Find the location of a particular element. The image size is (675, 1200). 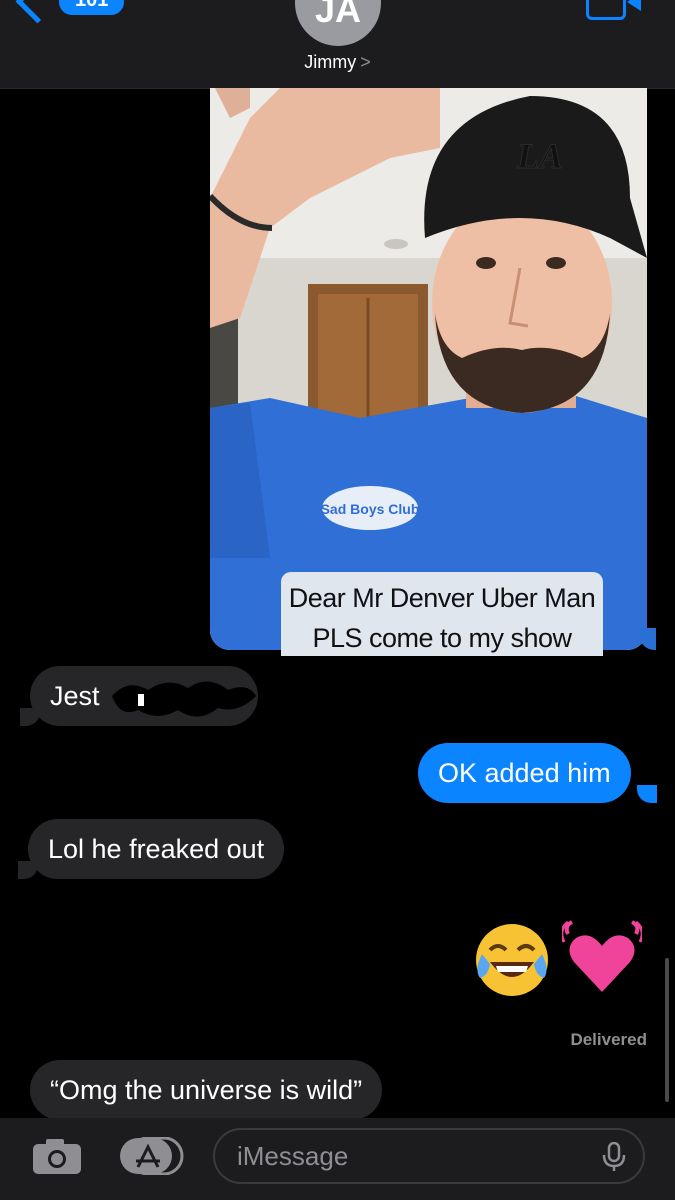

camera-icon is located at coordinates (57, 1156).